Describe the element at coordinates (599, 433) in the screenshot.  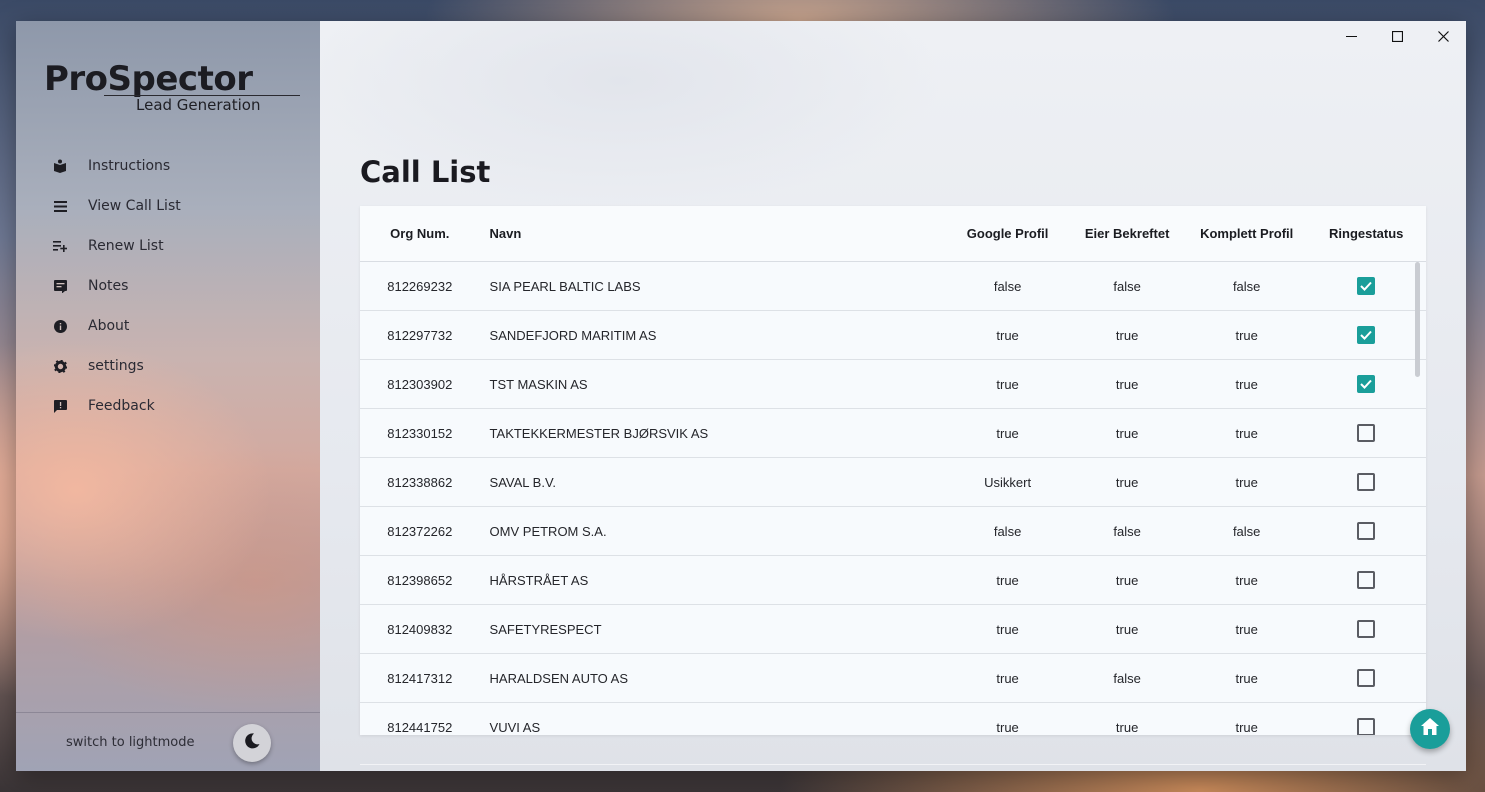
I see `cell-navn: TAKTEKKERMESTER BJØRSVIK AS` at that location.